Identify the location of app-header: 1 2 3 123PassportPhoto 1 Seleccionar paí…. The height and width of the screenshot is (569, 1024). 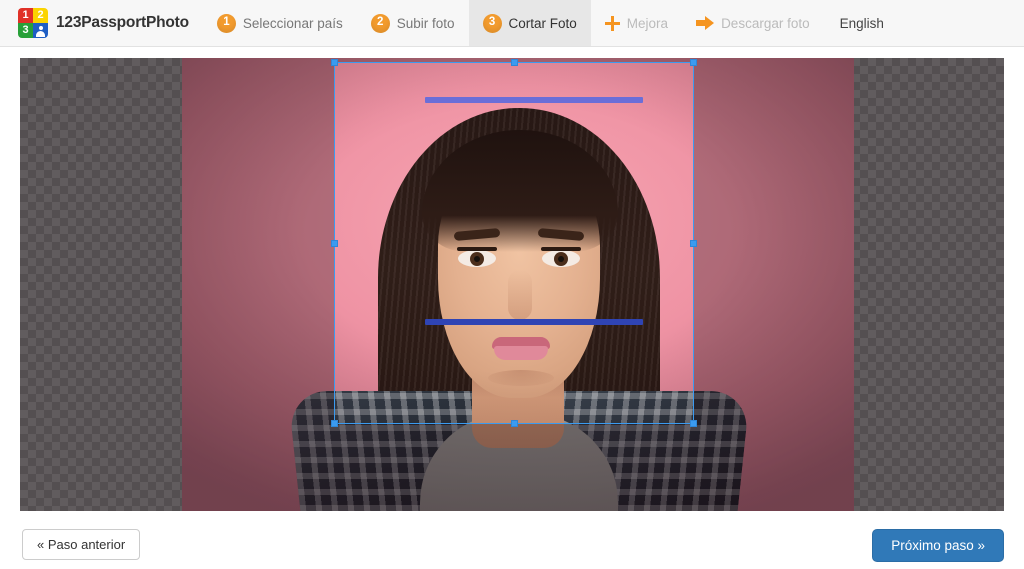
(512, 23).